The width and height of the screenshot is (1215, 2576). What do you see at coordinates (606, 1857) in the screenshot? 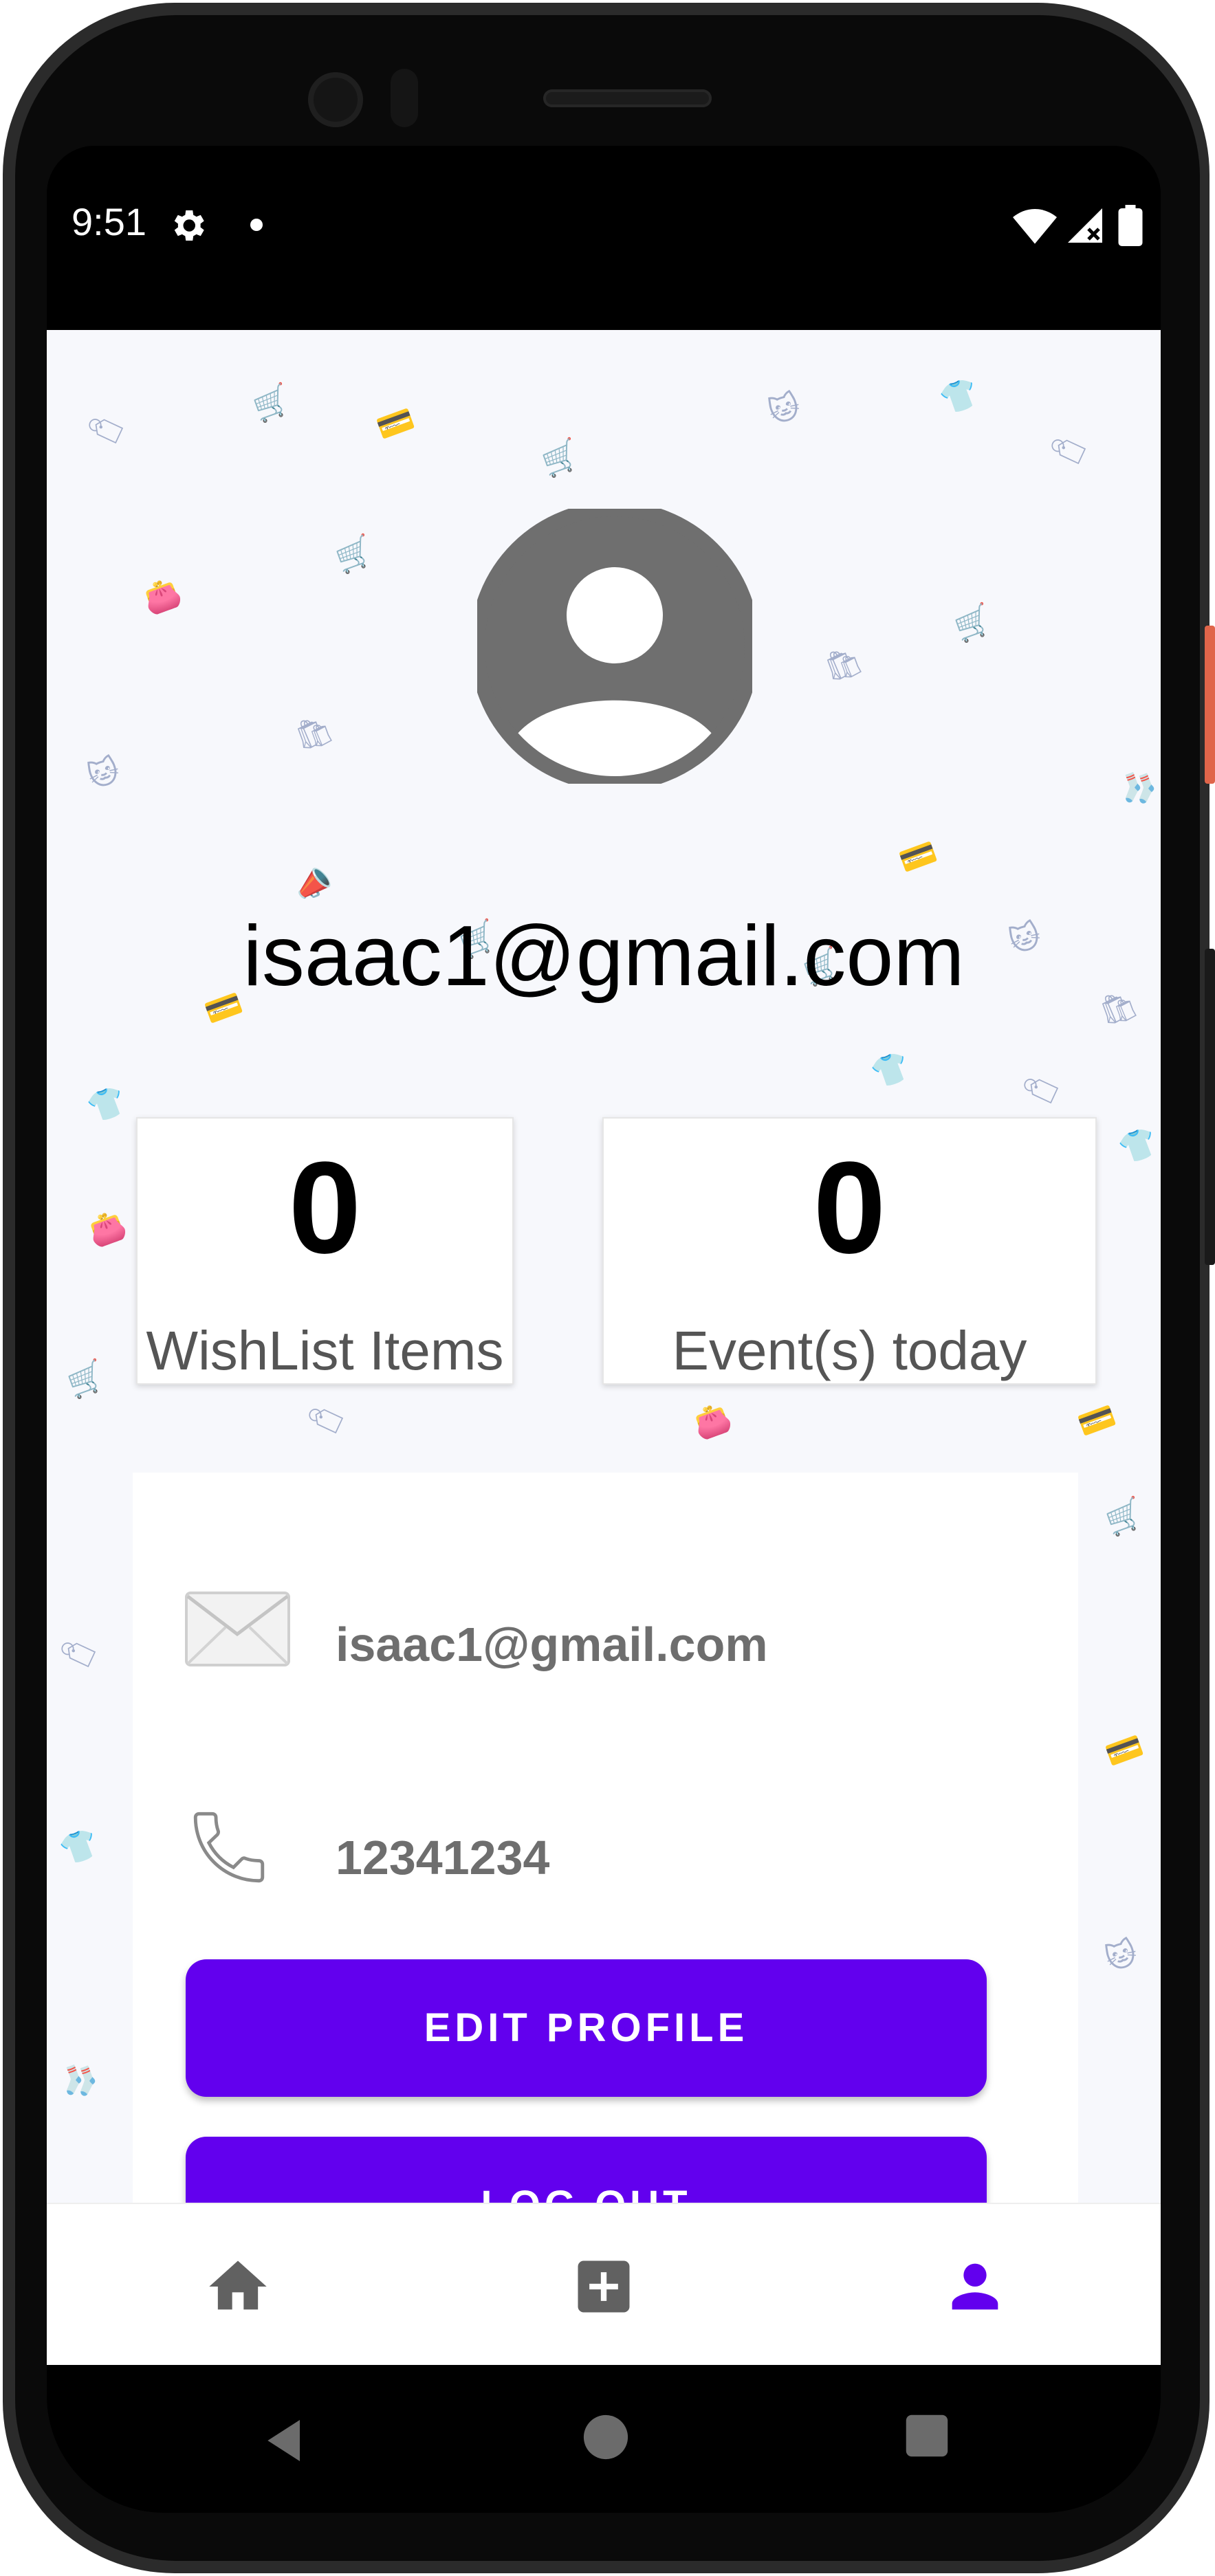
I see `phone-row: 12341234` at bounding box center [606, 1857].